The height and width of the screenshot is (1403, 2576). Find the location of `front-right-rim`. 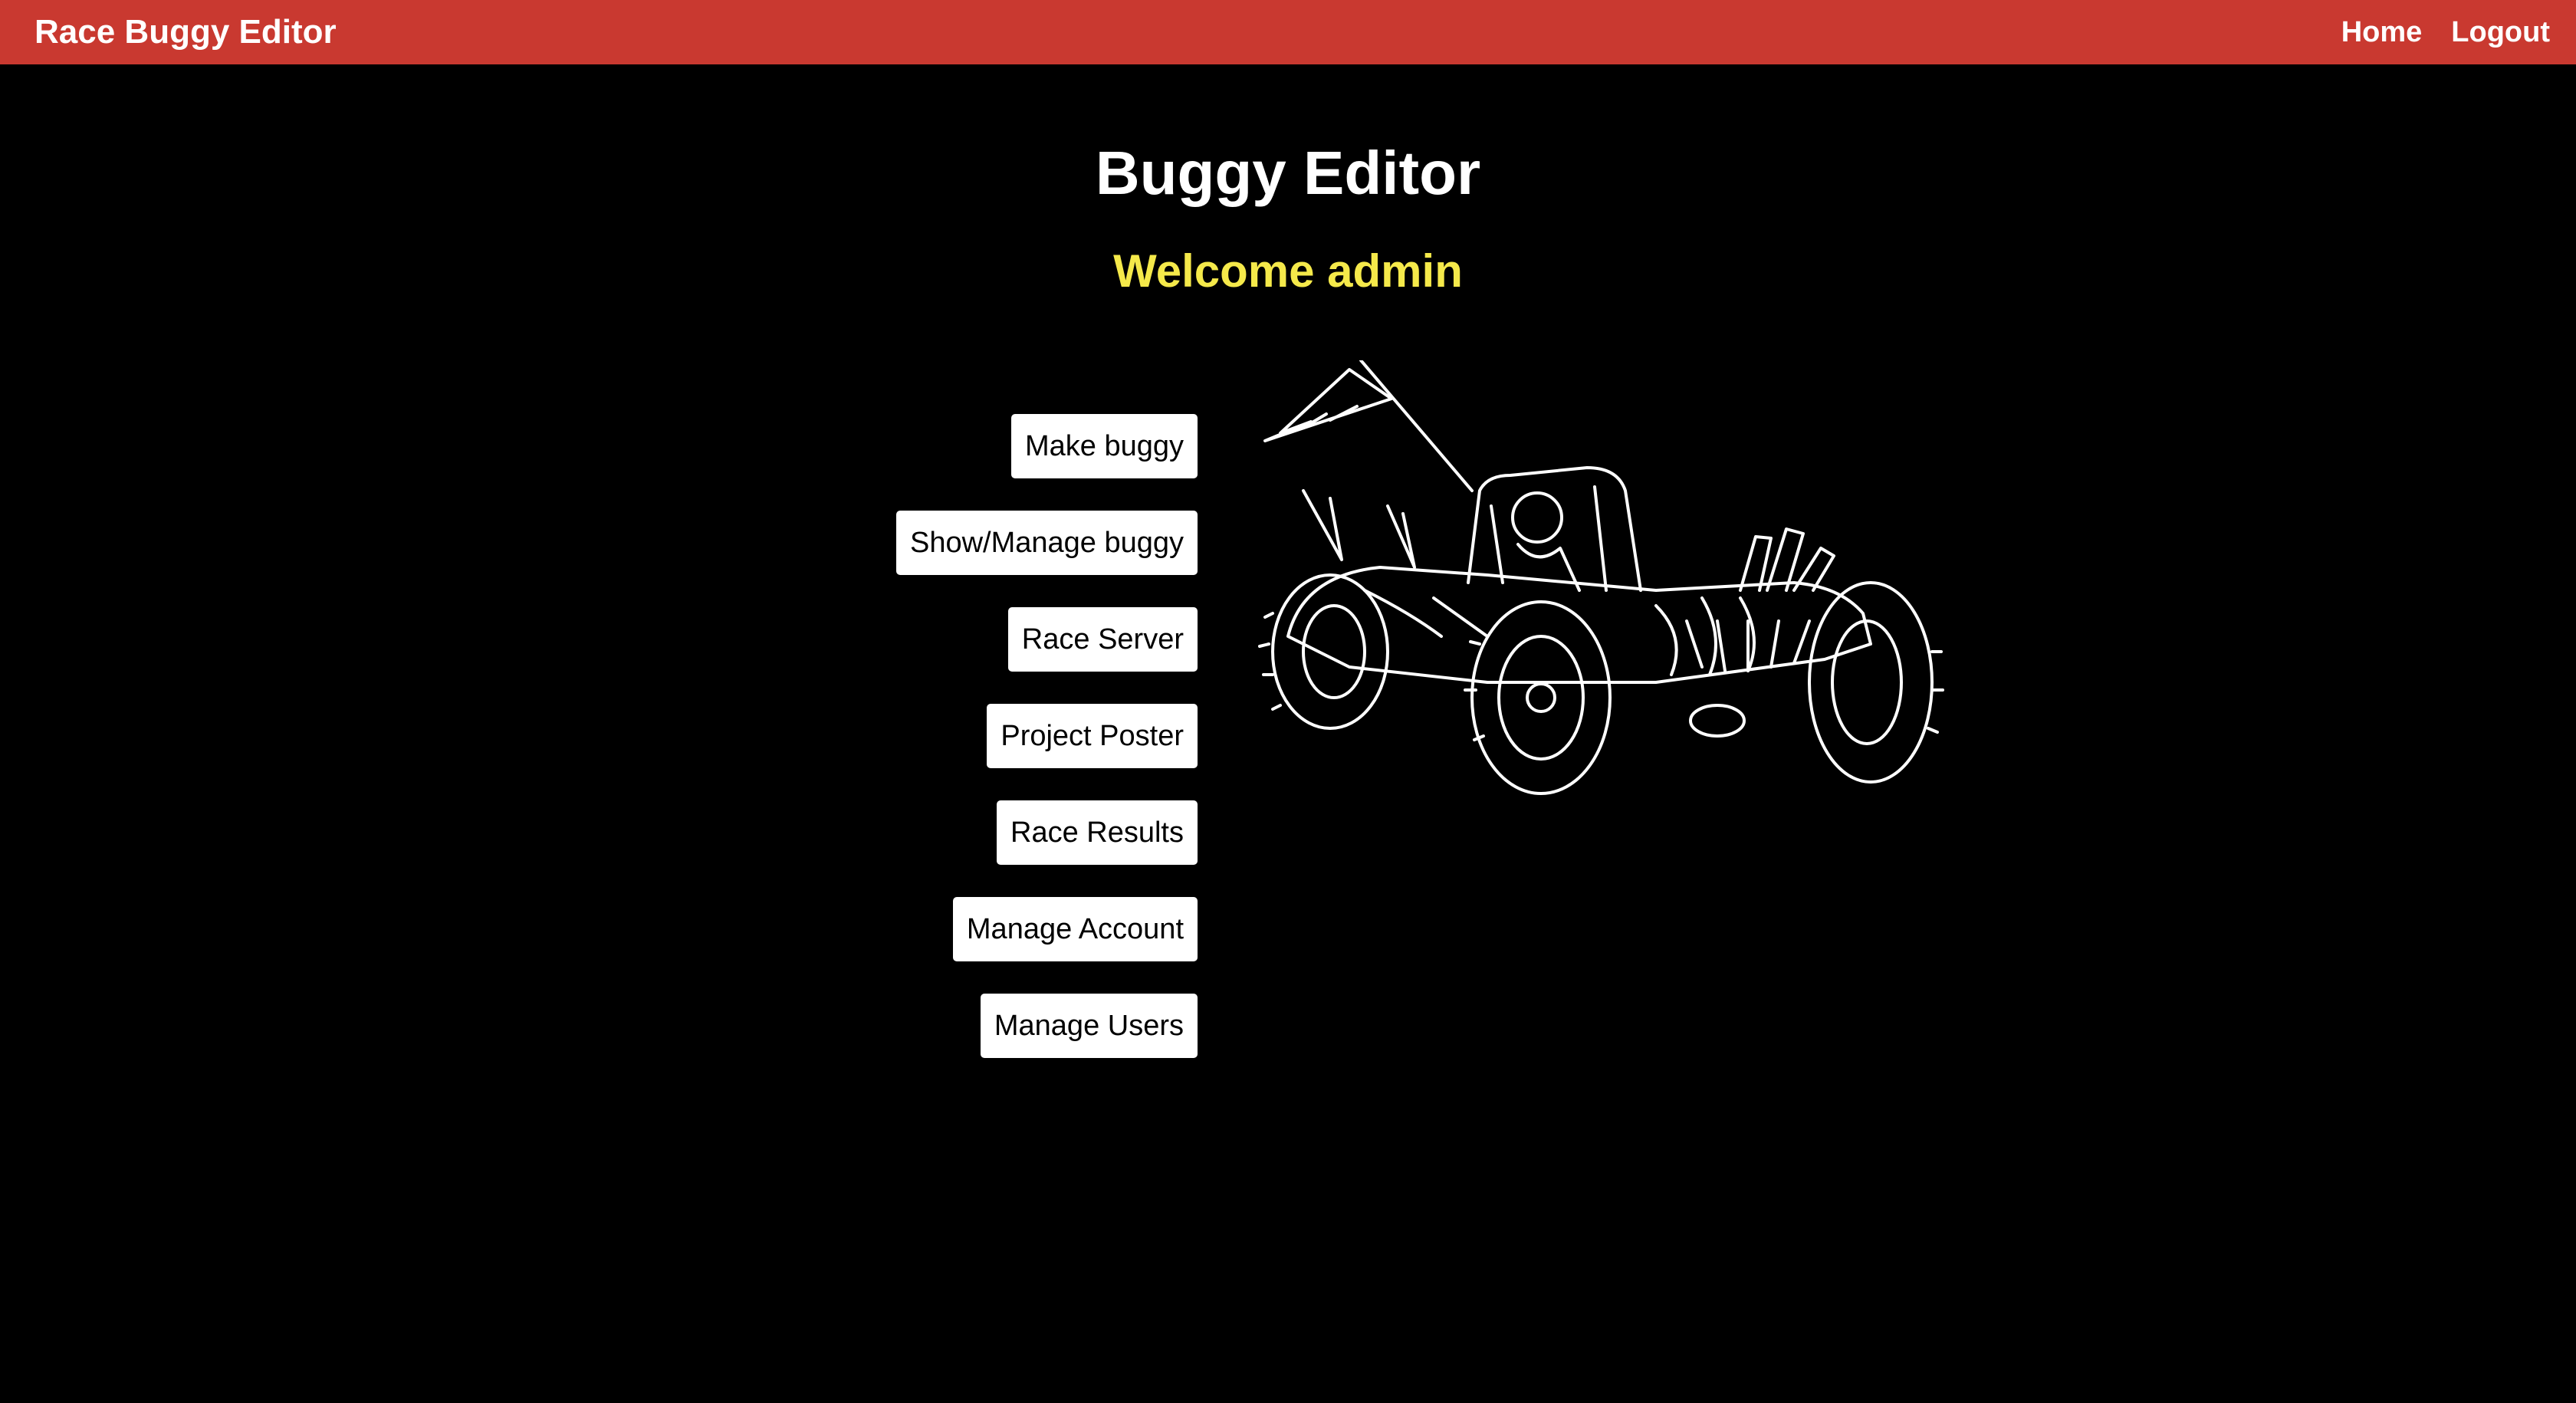

front-right-rim is located at coordinates (1867, 682).